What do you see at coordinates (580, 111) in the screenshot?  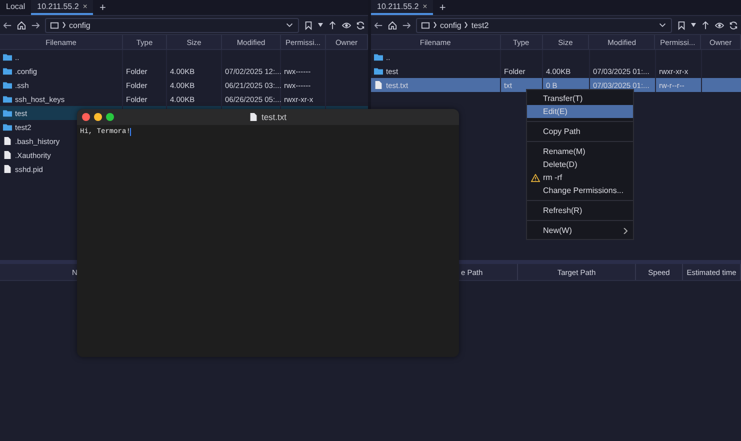 I see `menu-item: Edit(E)` at bounding box center [580, 111].